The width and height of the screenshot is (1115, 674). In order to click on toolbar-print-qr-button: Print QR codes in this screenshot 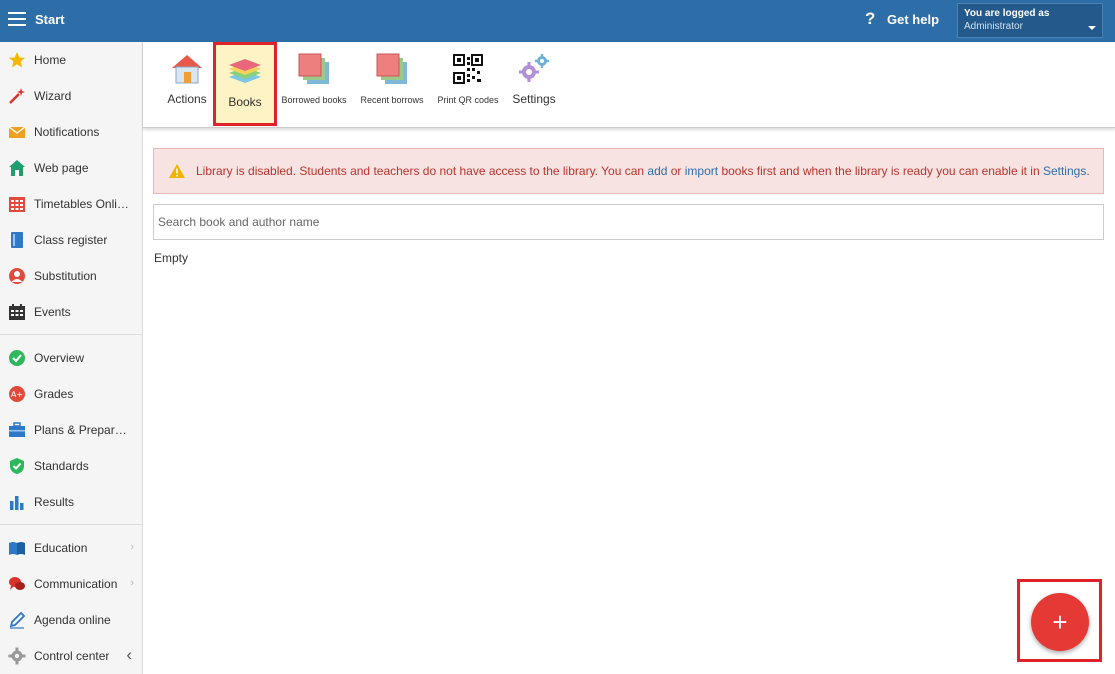, I will do `click(468, 84)`.